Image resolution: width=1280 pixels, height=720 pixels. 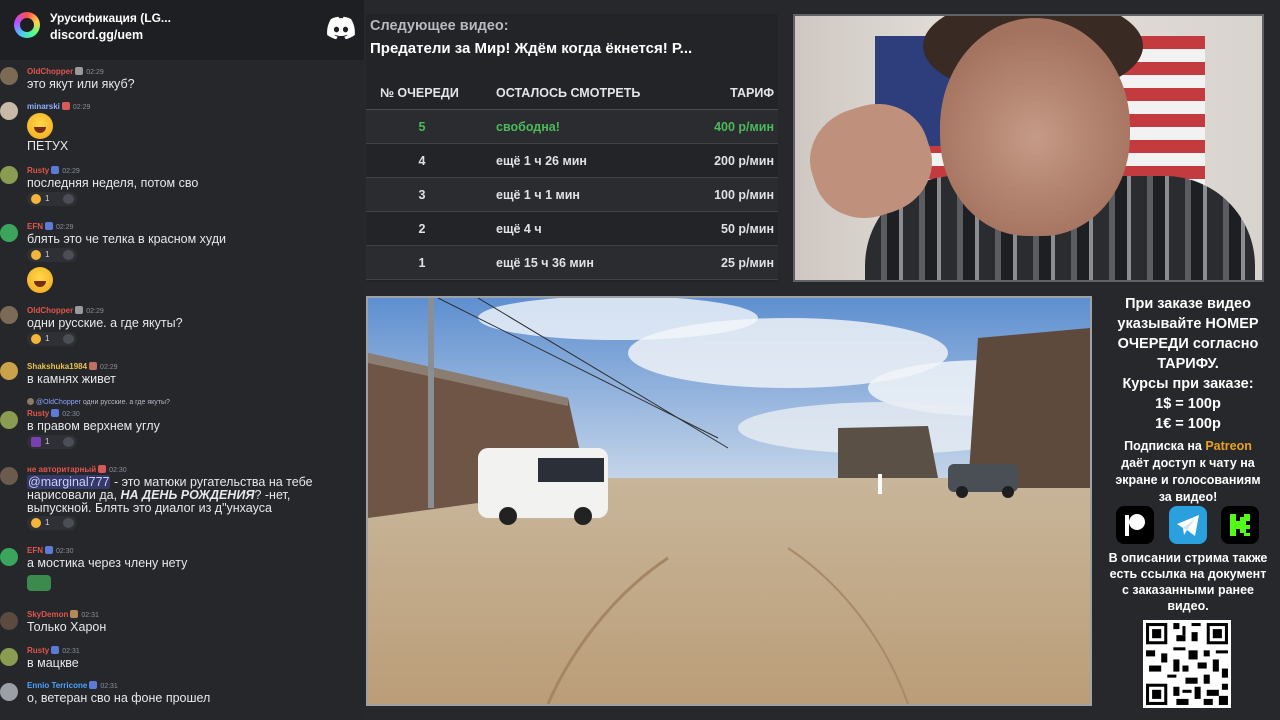 I want to click on queue-rate: 100 р/мин, so click(x=744, y=194).